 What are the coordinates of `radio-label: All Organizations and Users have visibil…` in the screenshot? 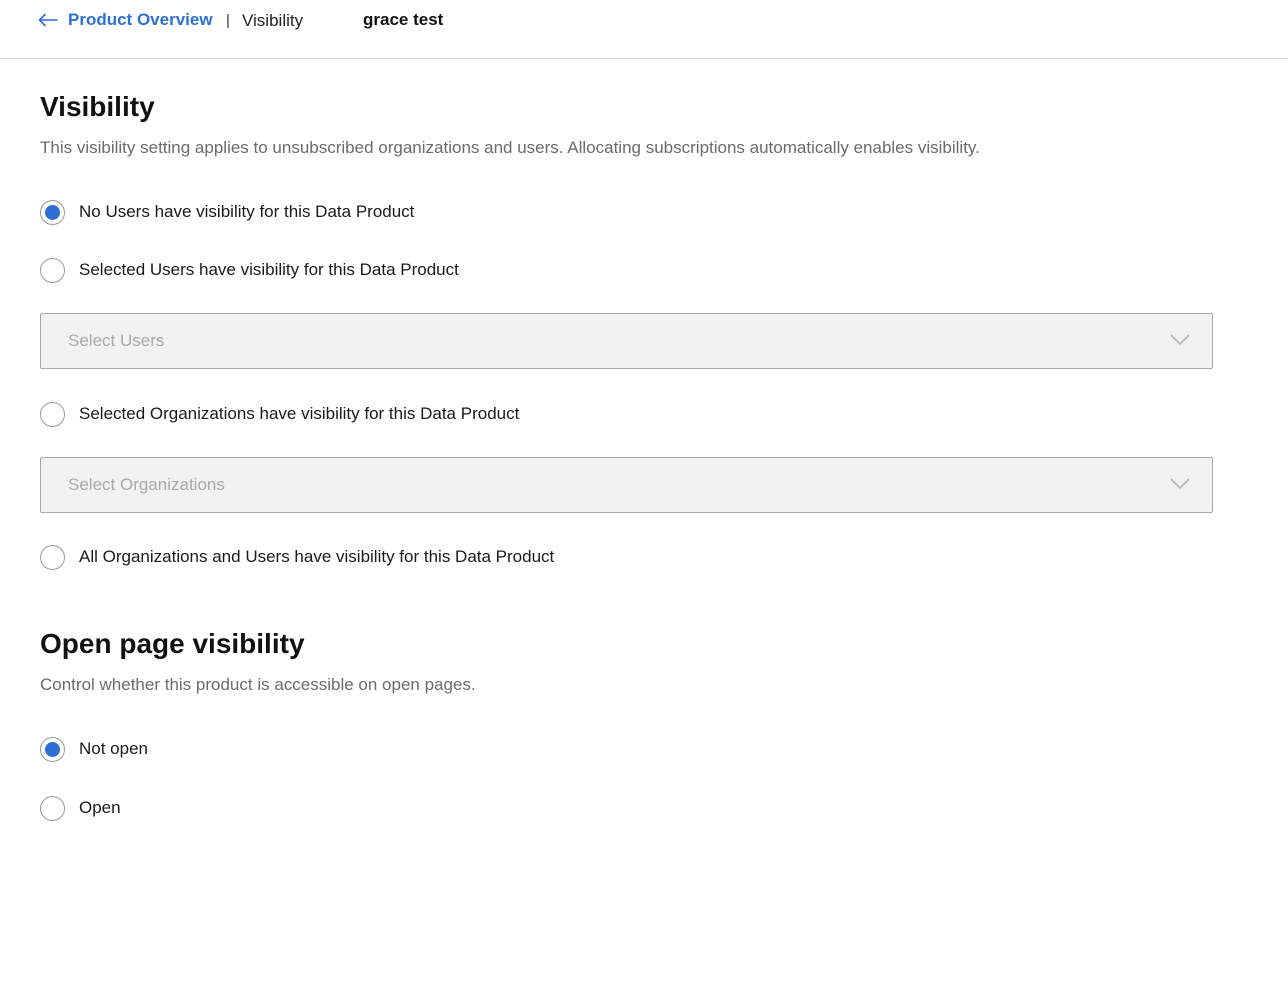 It's located at (317, 556).